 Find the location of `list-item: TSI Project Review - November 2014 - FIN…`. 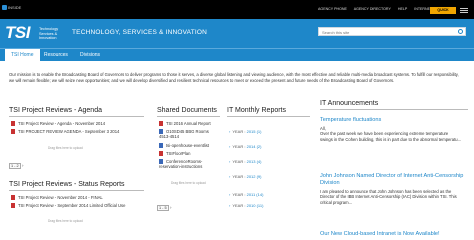

list-item: TSI Project Review - November 2014 - FIN… is located at coordinates (57, 197).